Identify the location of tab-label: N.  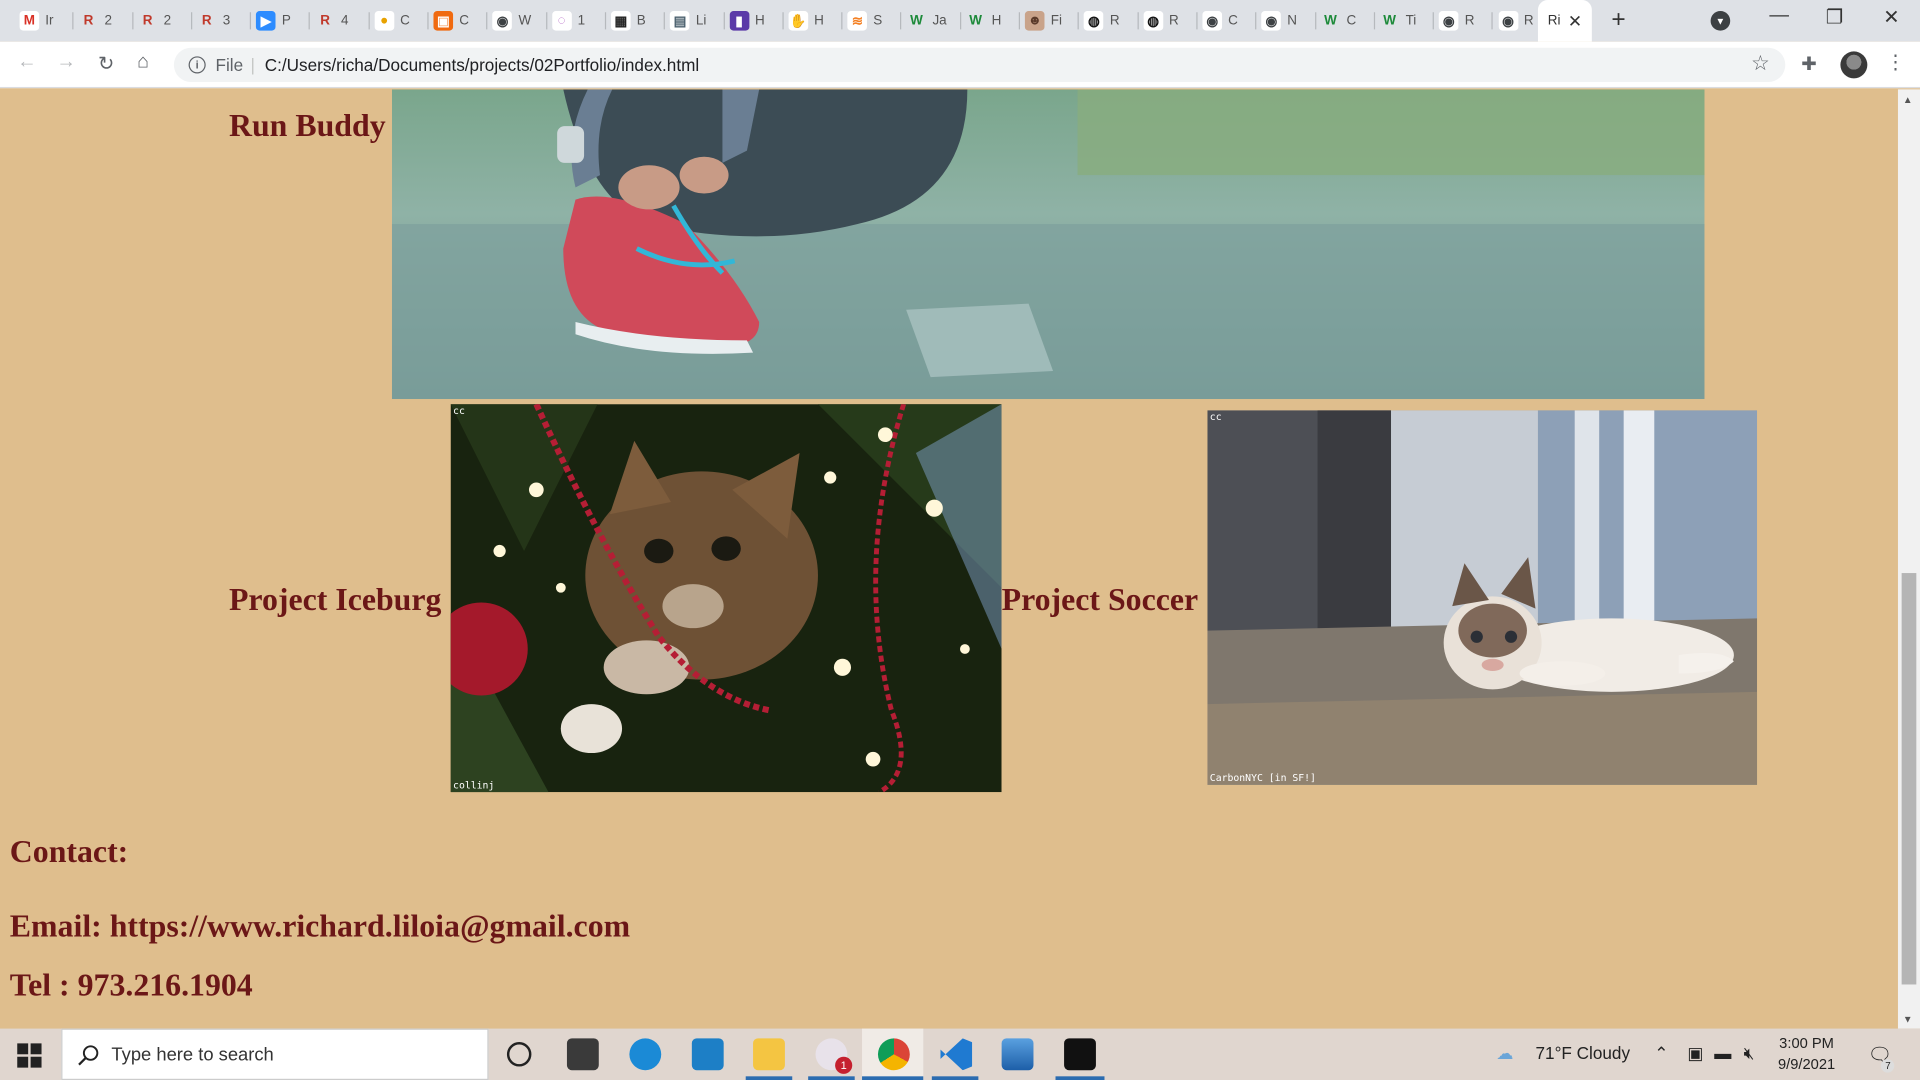
(1292, 21).